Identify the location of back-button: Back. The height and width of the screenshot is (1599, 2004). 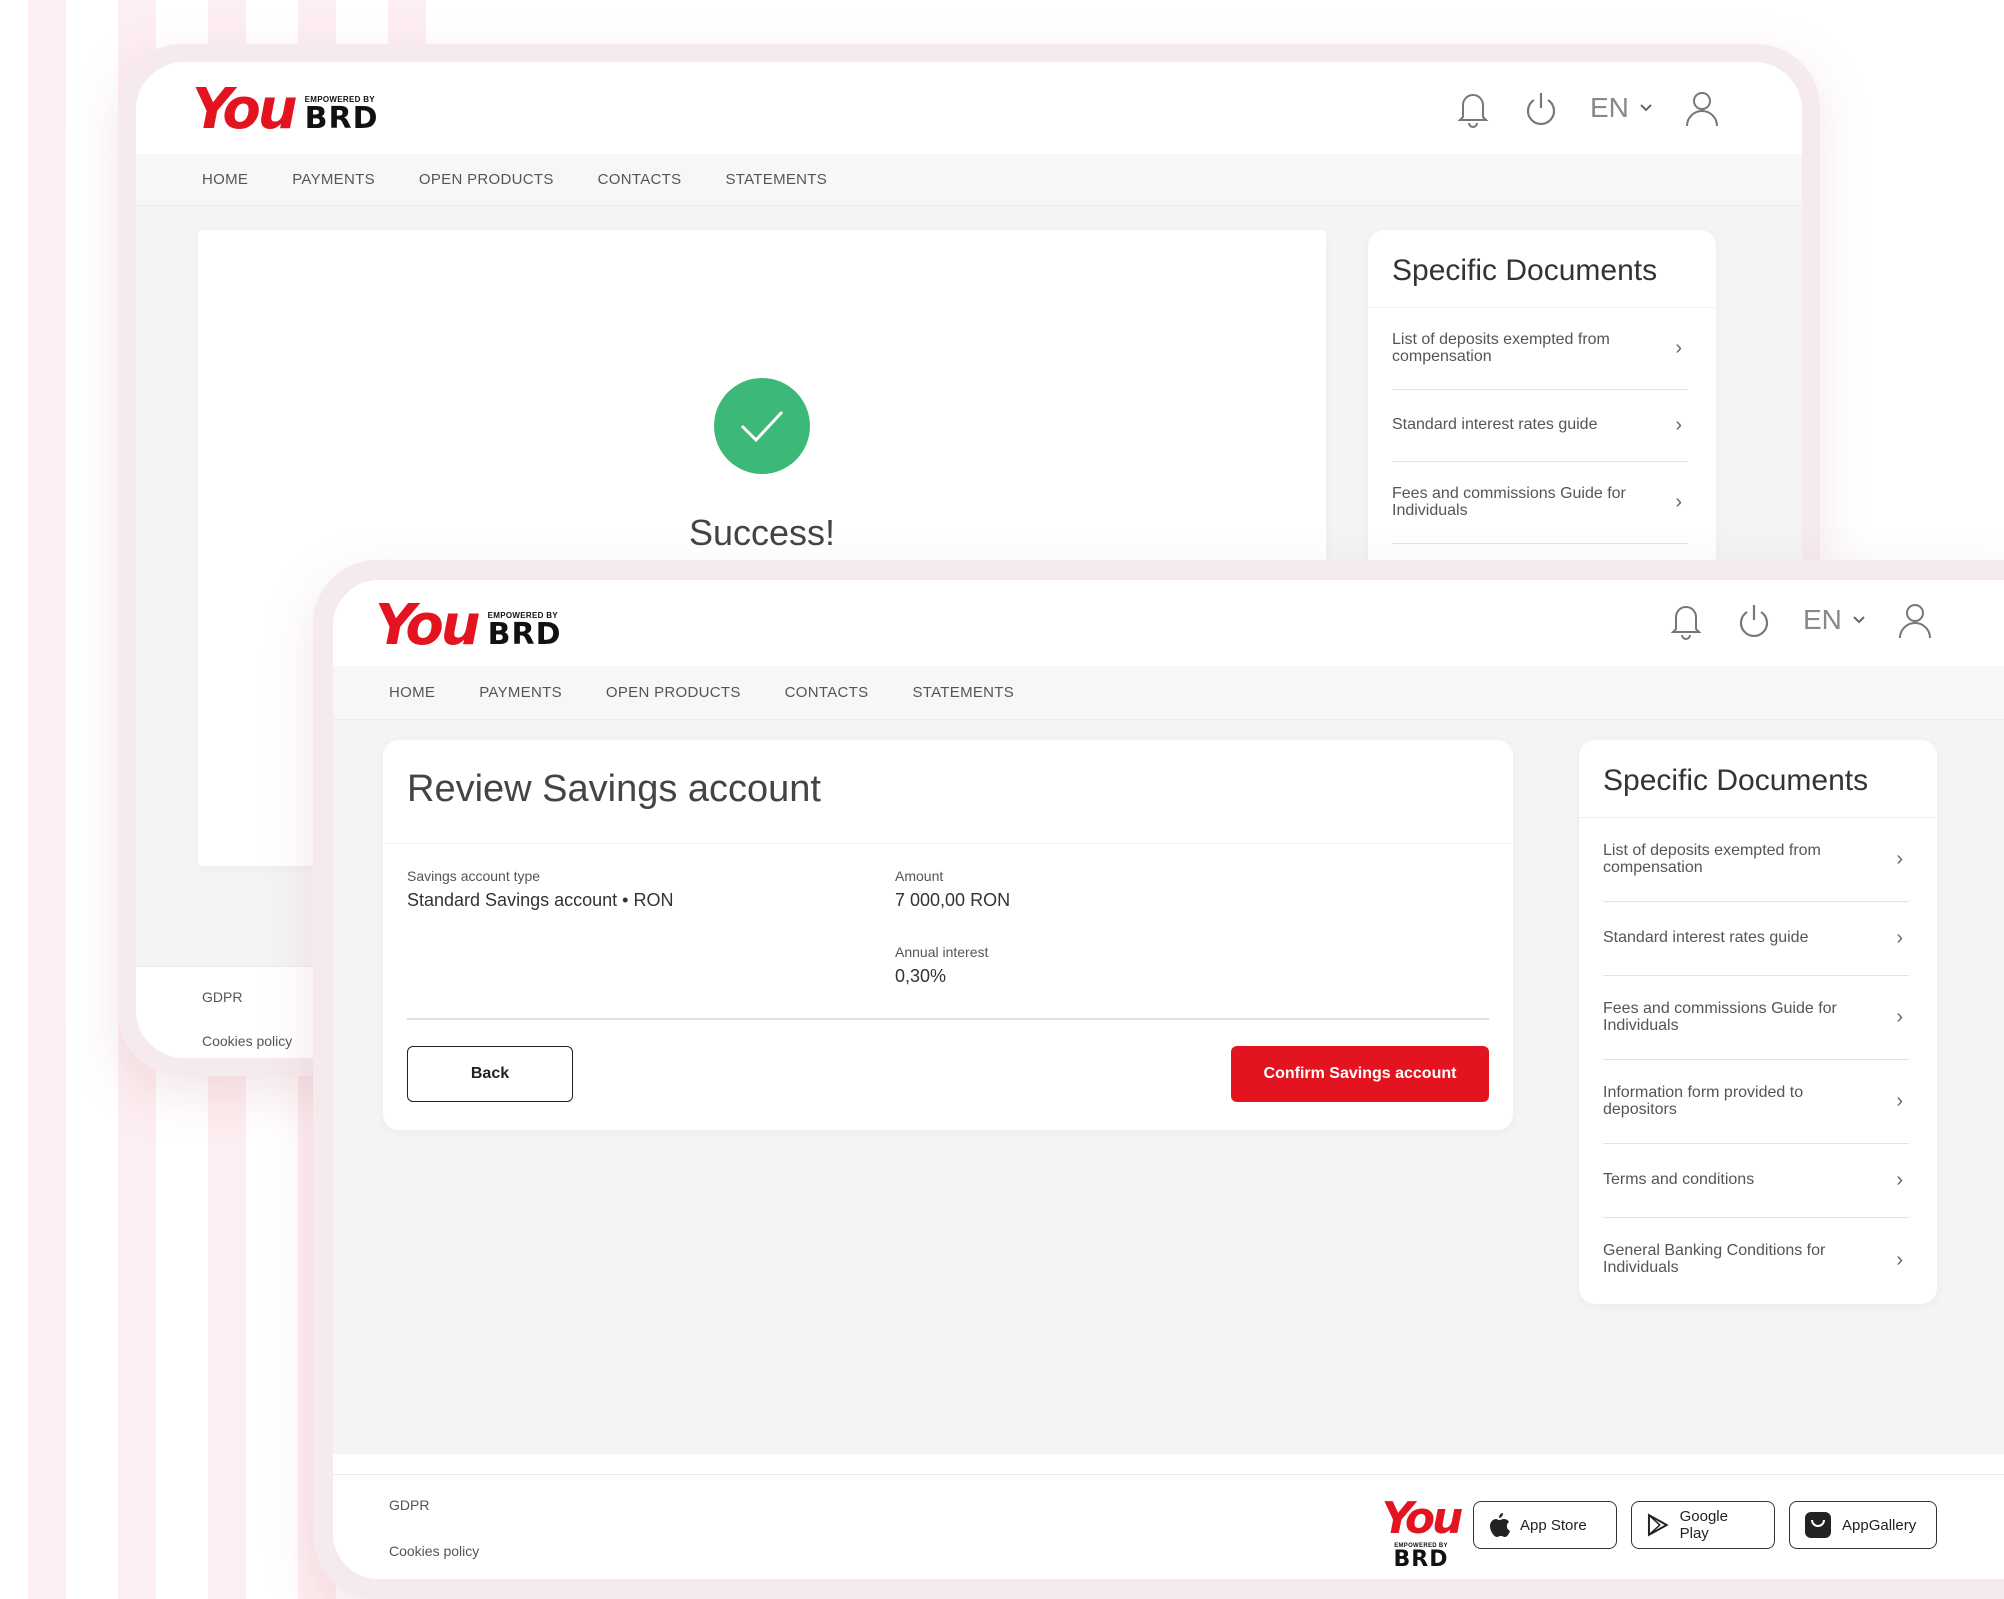
(490, 1074).